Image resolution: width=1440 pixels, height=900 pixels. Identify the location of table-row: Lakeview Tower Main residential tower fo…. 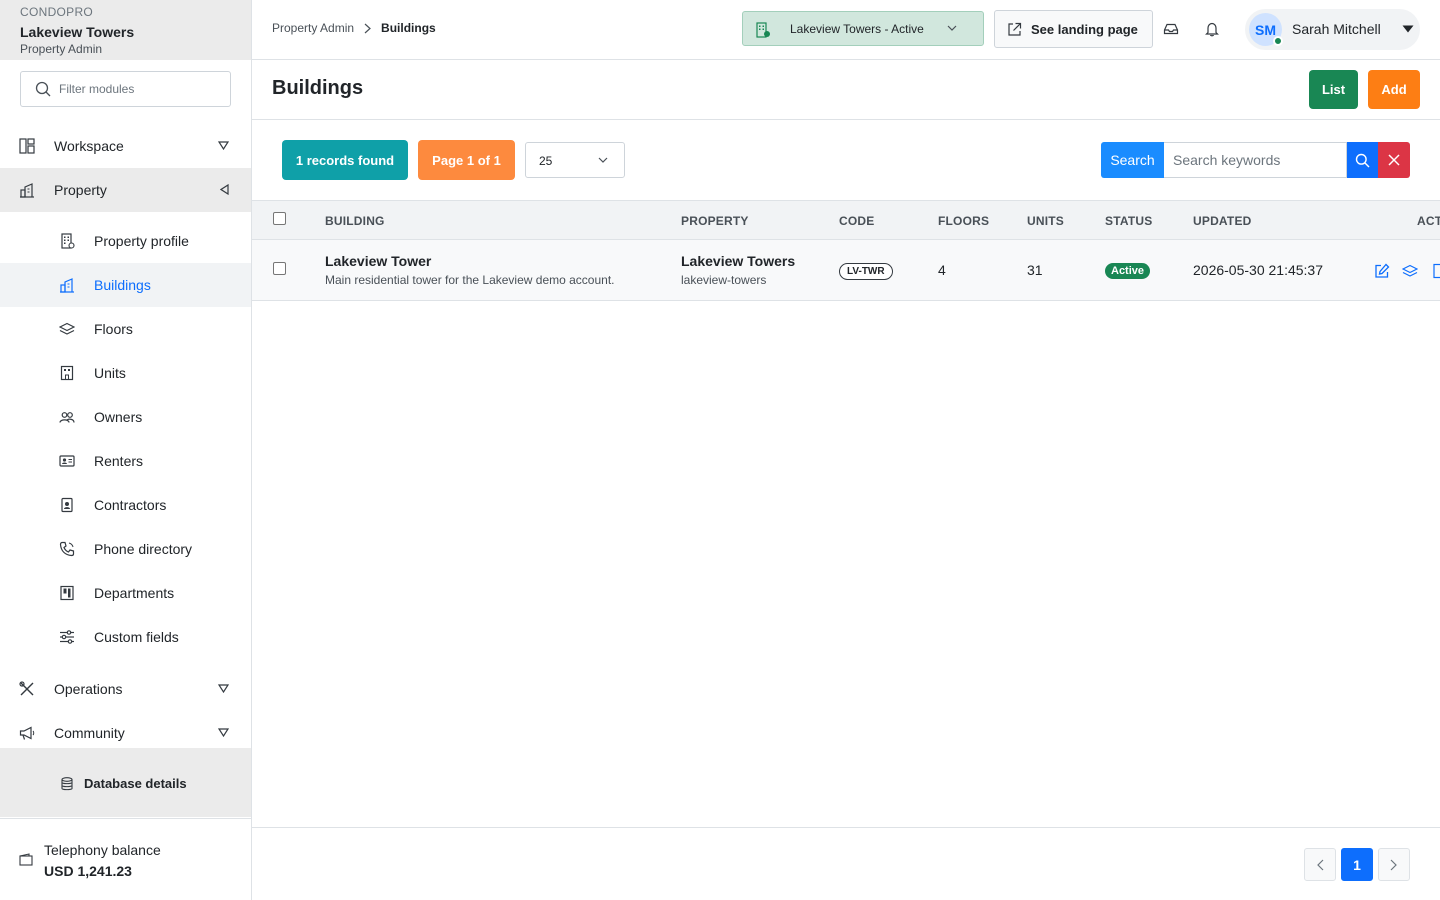
(846, 270).